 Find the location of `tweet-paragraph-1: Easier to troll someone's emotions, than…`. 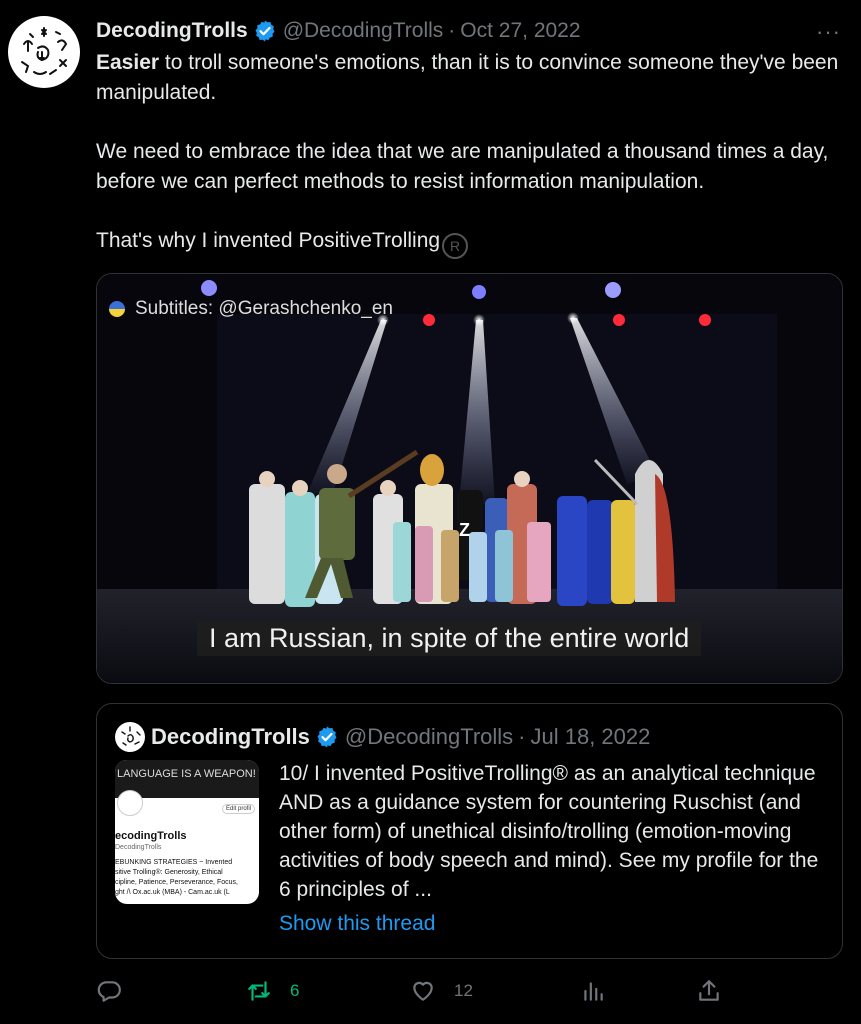

tweet-paragraph-1: Easier to troll someone's emotions, than… is located at coordinates (472, 78).